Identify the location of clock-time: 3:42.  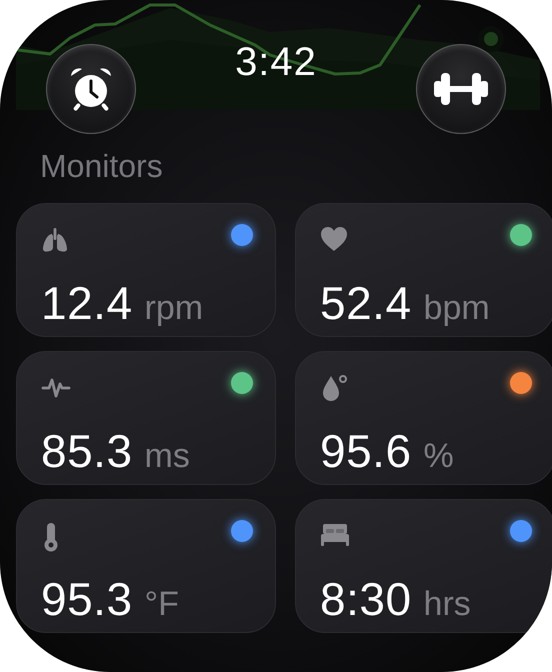
(276, 62).